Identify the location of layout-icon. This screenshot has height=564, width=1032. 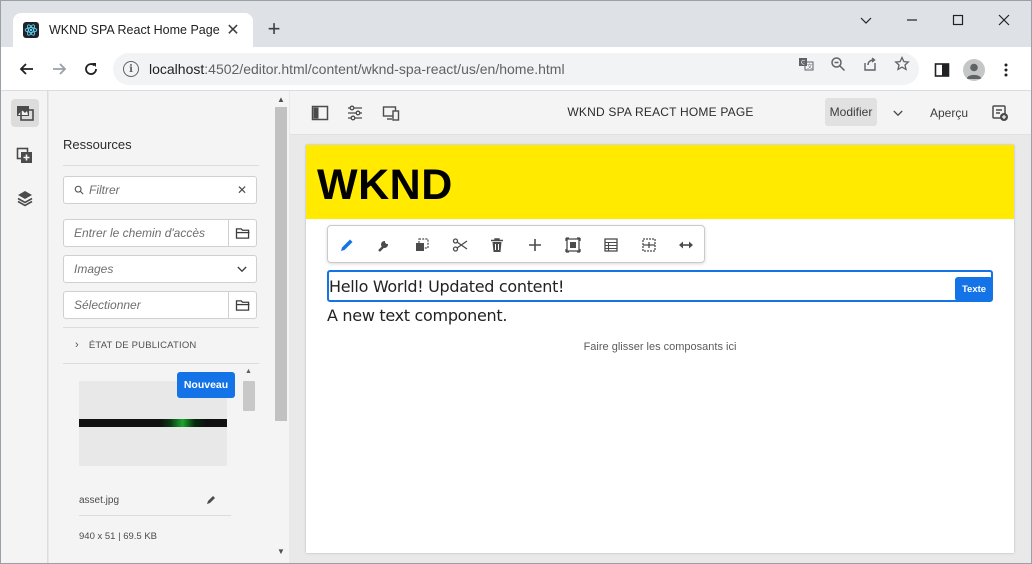
(649, 245).